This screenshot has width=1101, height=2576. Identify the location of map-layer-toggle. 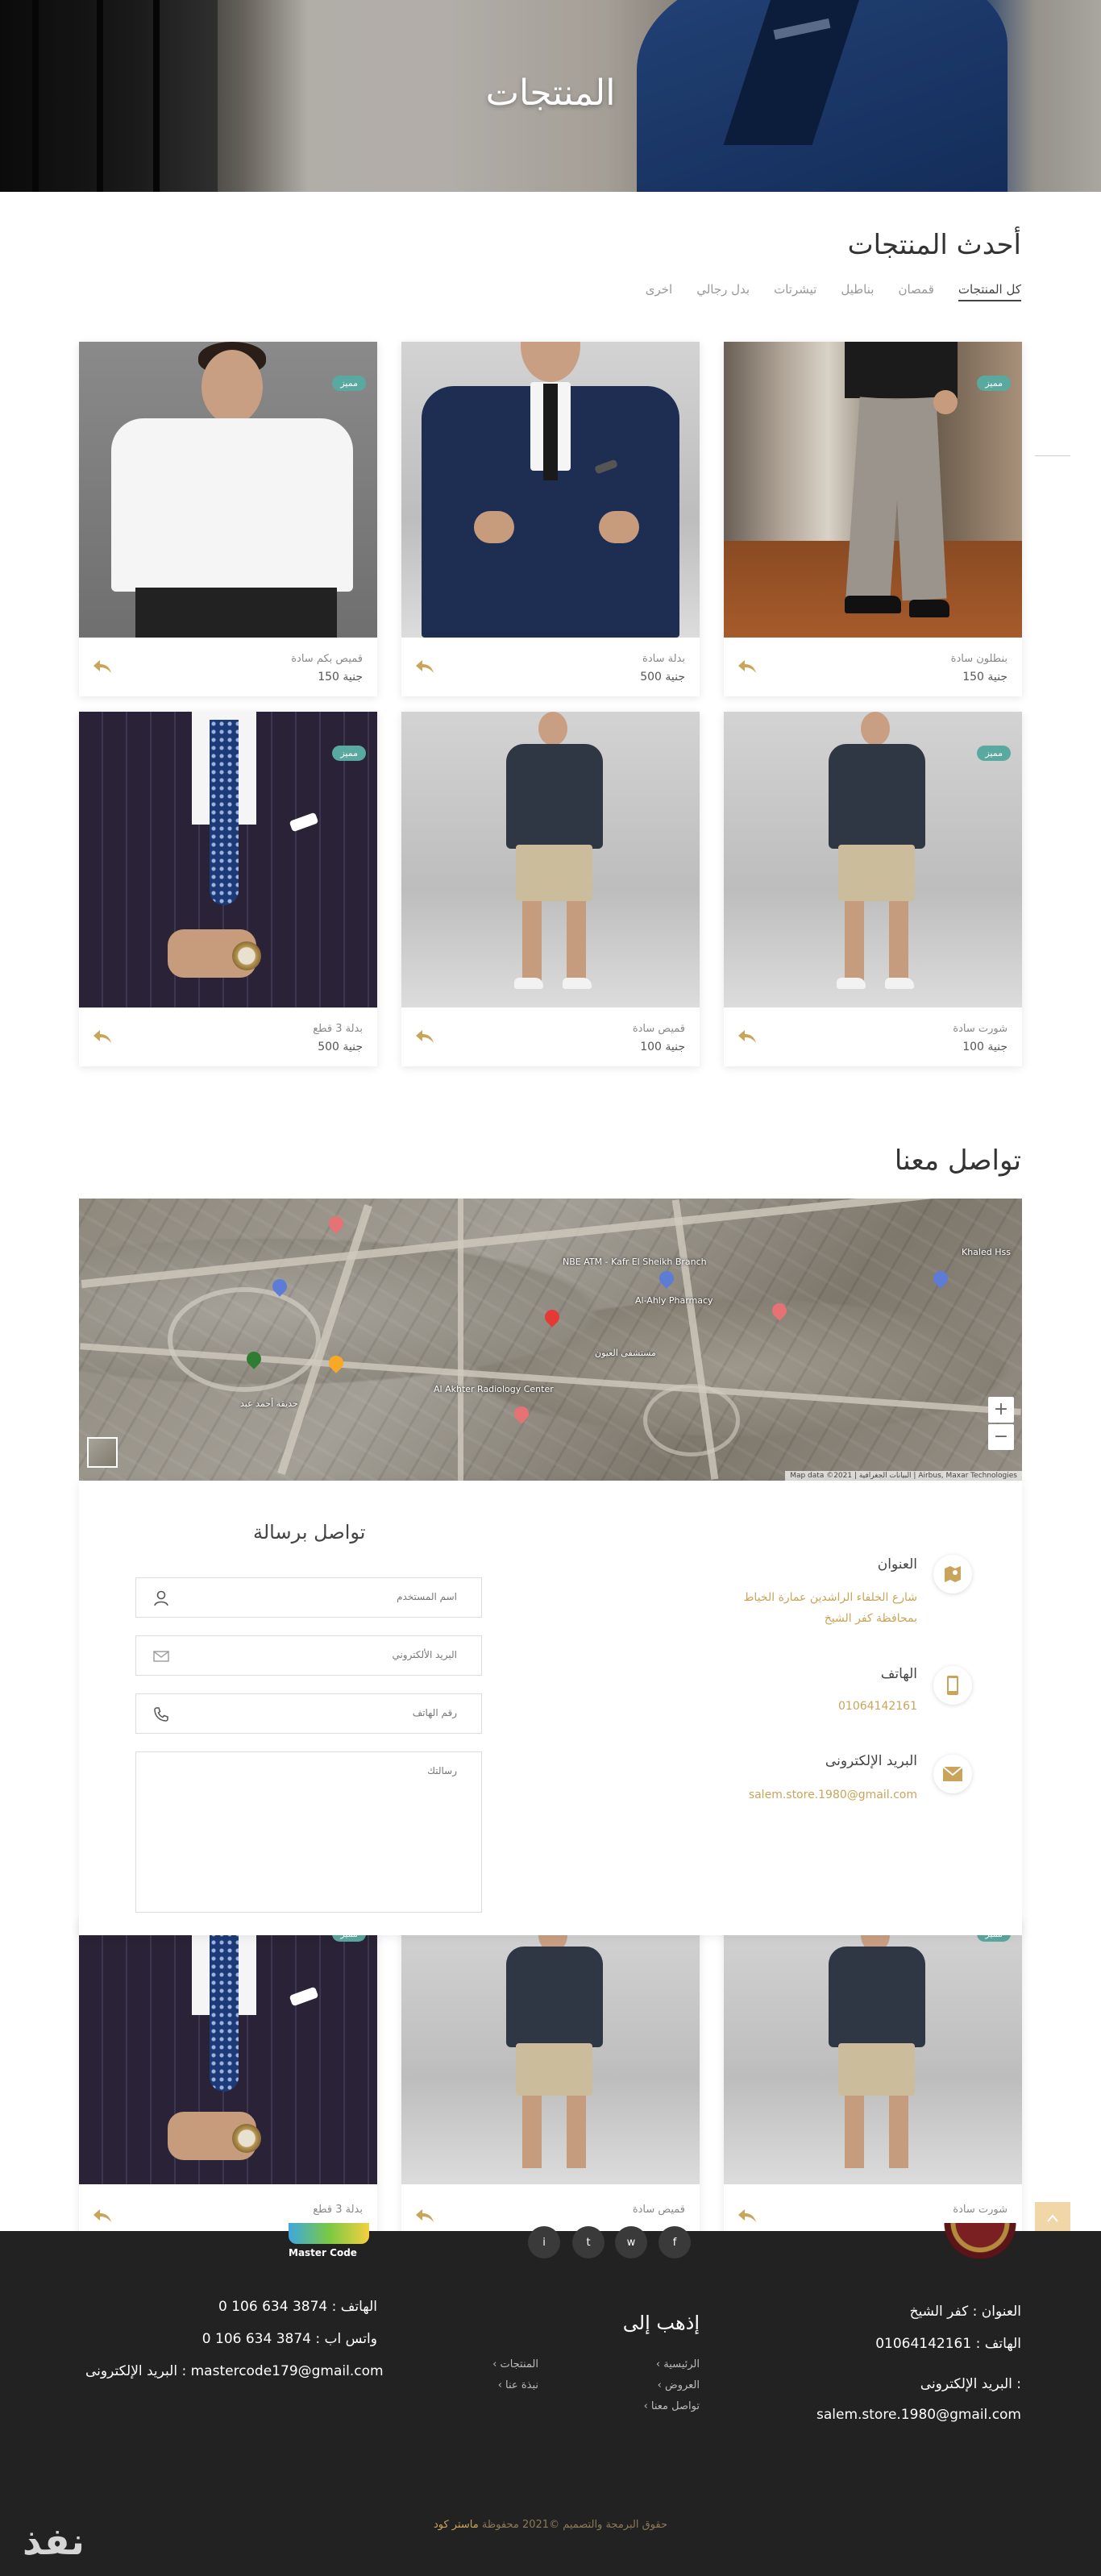
(102, 1452).